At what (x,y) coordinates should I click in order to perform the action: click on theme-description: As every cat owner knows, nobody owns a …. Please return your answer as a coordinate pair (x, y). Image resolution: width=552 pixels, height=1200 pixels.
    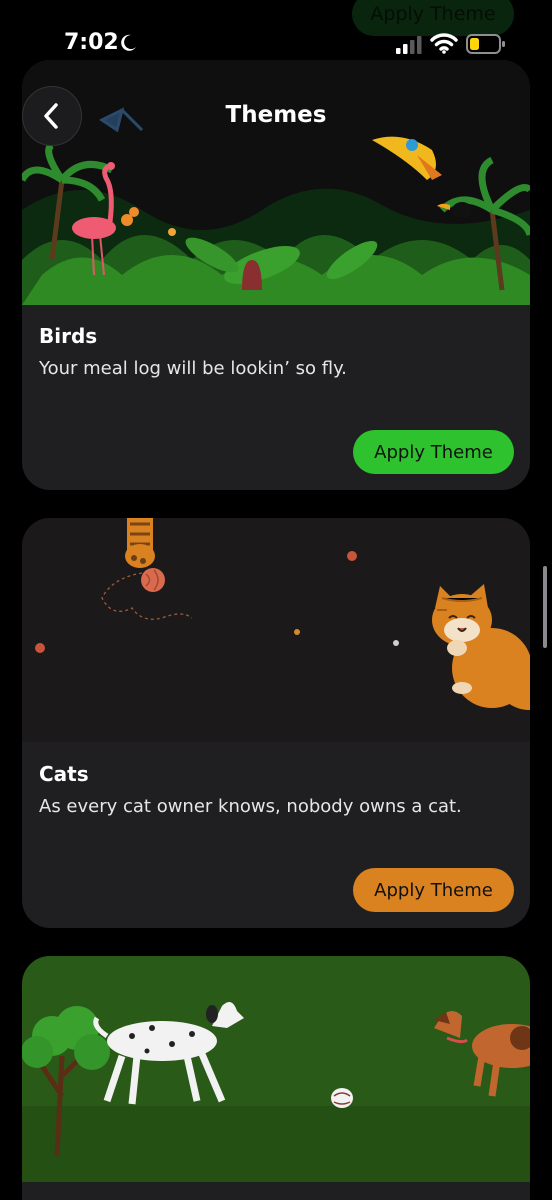
    Looking at the image, I should click on (250, 806).